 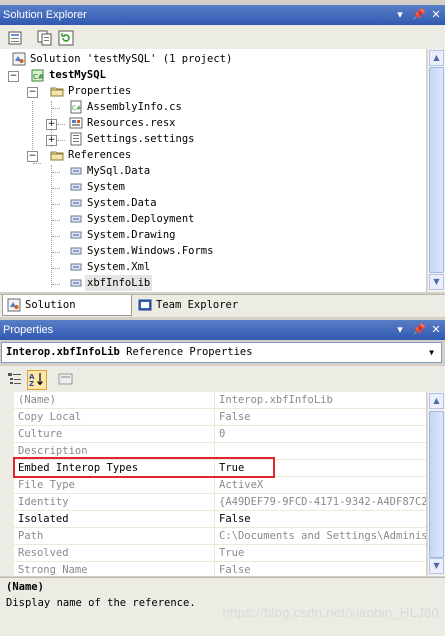 I want to click on description-title: (Name), so click(x=25, y=587).